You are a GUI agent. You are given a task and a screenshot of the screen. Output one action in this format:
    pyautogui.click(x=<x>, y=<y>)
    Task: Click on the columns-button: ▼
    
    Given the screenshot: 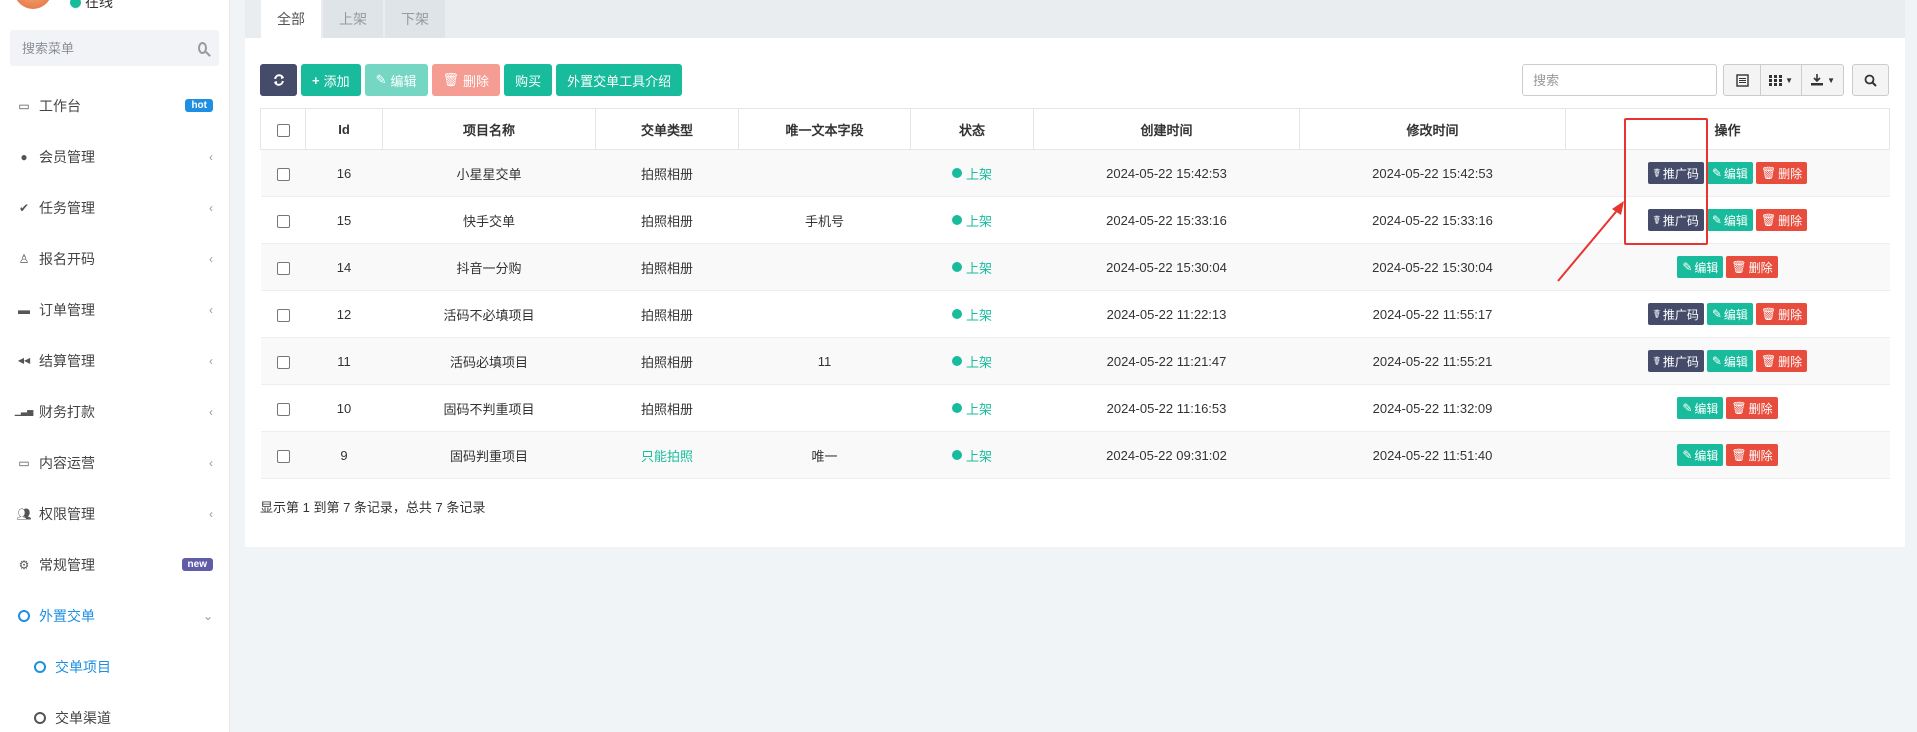 What is the action you would take?
    pyautogui.click(x=1782, y=80)
    